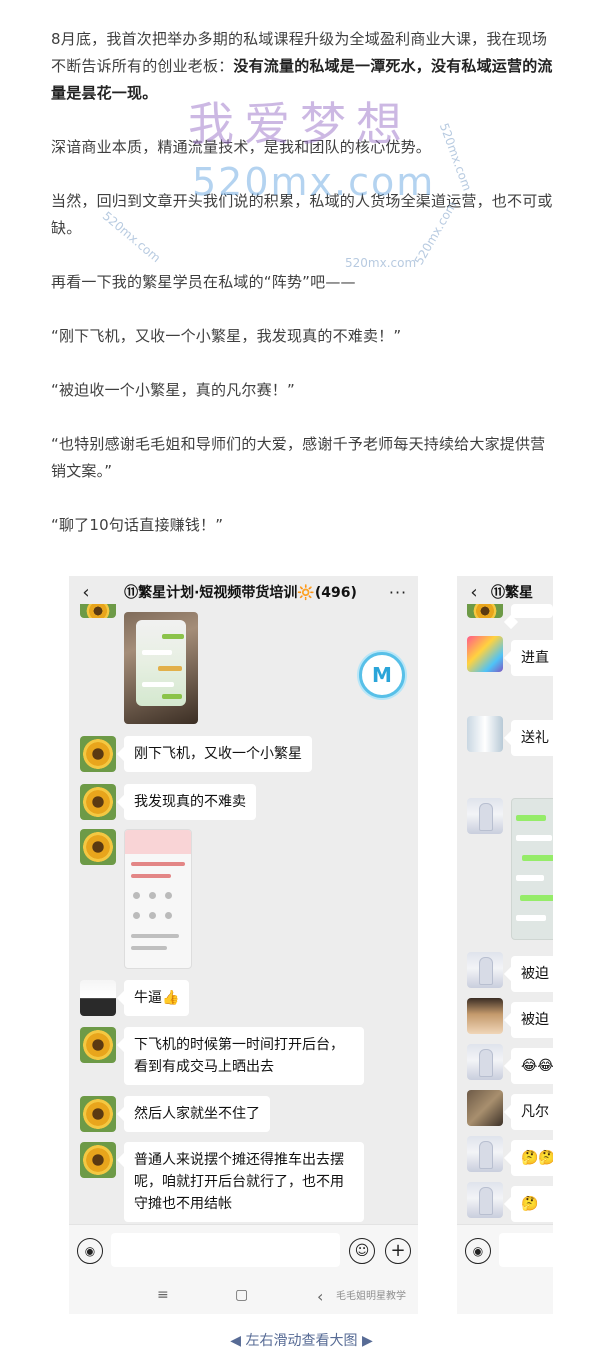 This screenshot has height=1358, width=603. What do you see at coordinates (362, 1251) in the screenshot?
I see `emoji-icon: ☺` at bounding box center [362, 1251].